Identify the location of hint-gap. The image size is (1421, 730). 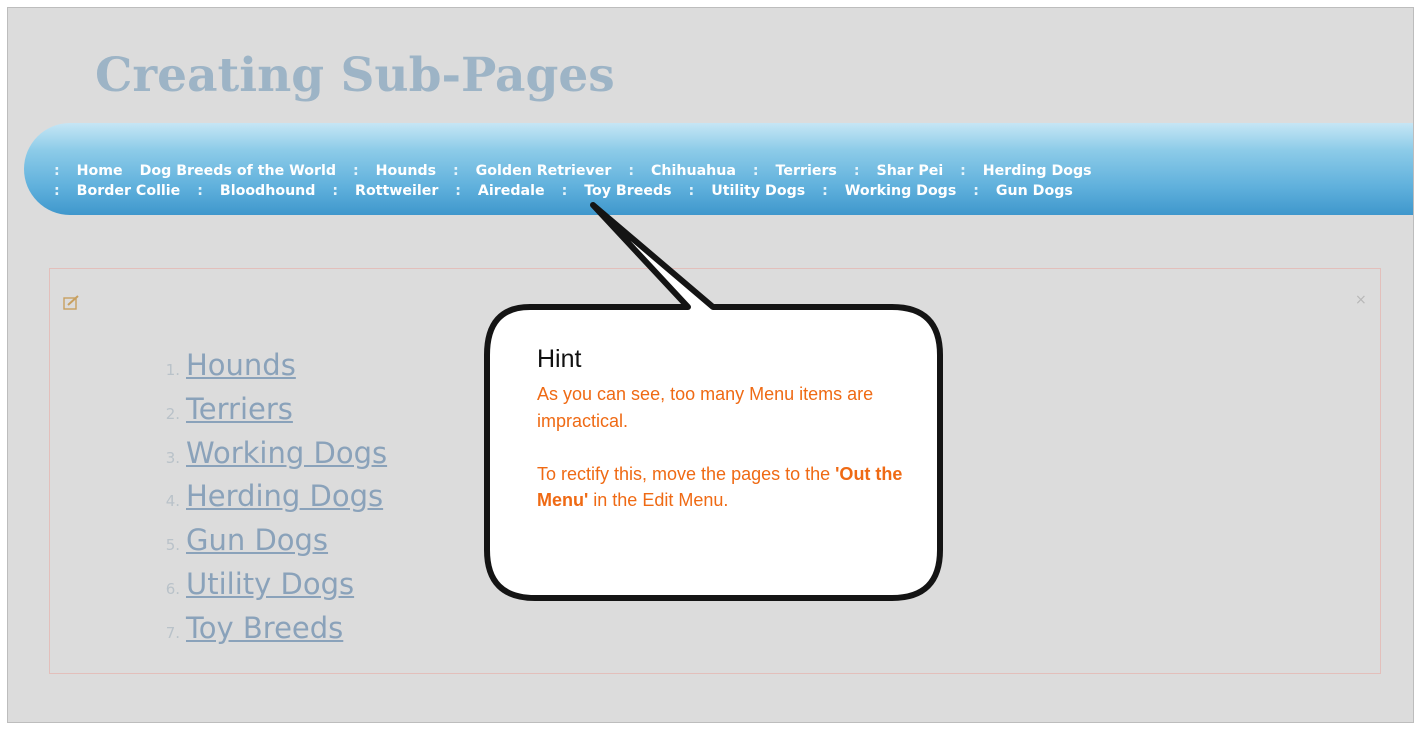
(727, 447).